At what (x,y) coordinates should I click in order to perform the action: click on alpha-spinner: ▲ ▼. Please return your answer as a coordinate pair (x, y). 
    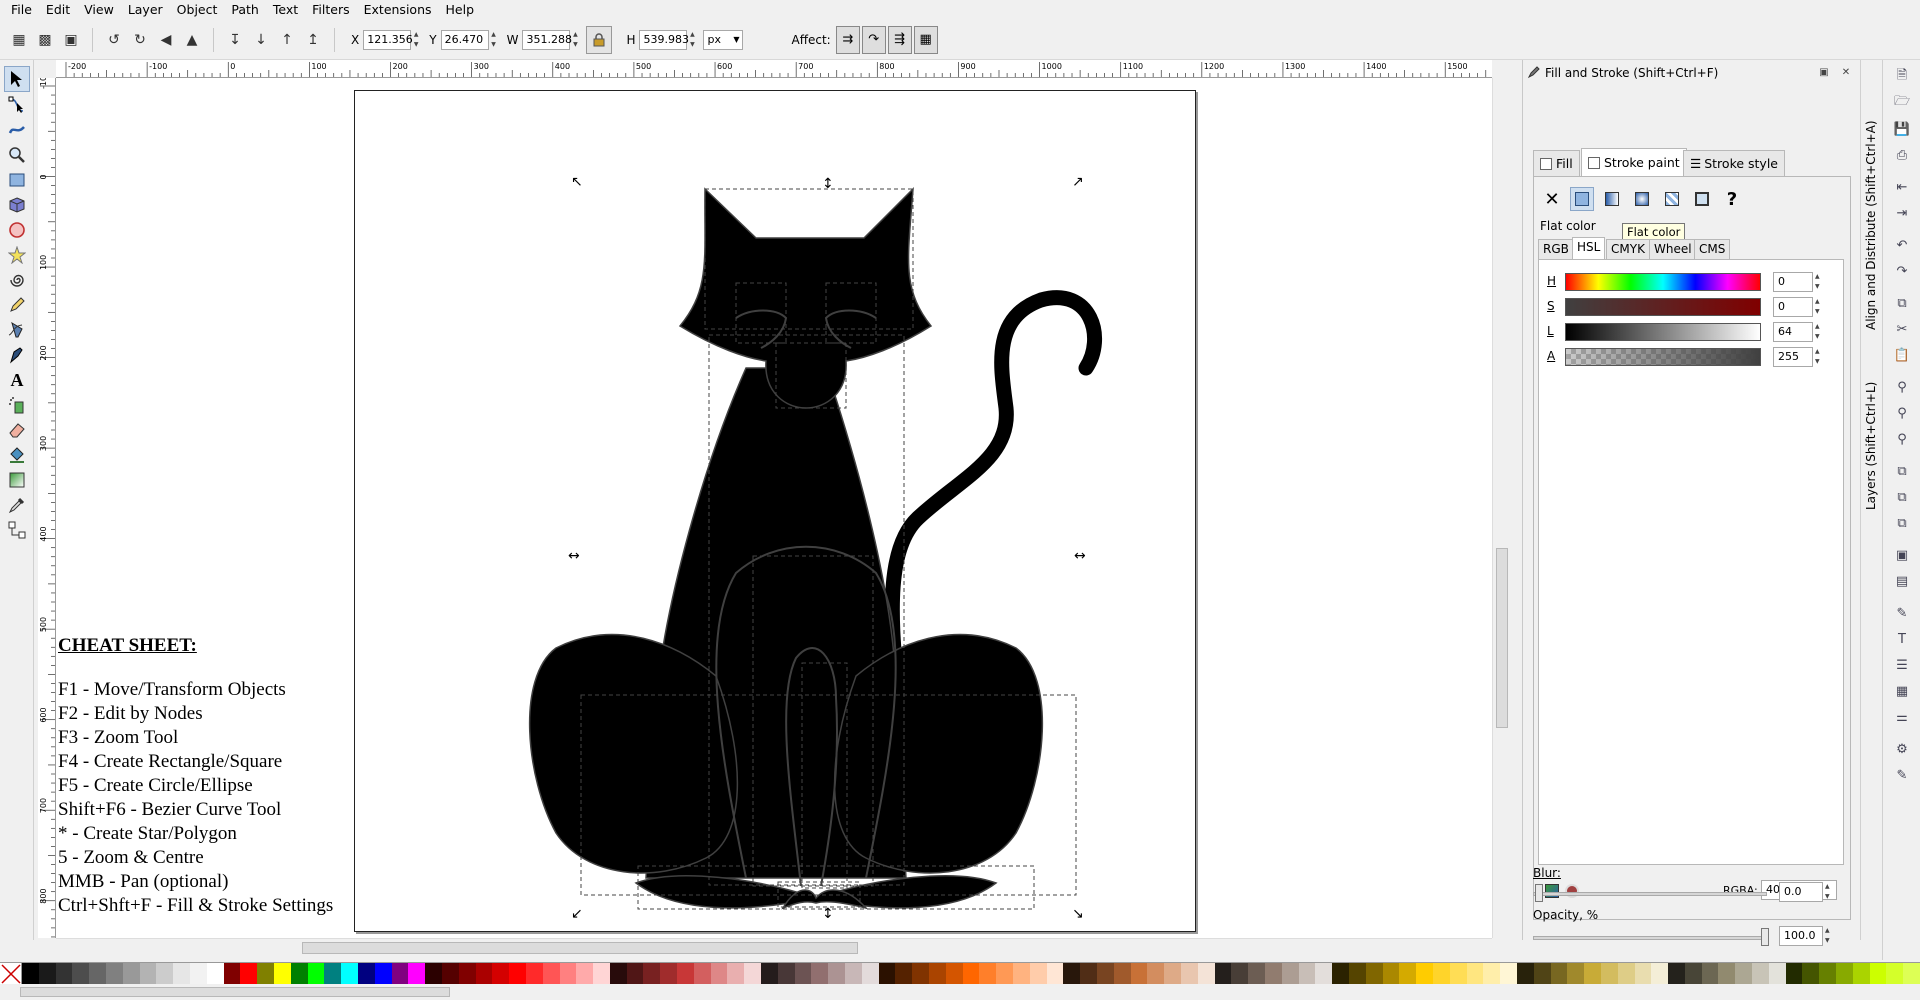
    Looking at the image, I should click on (1820, 357).